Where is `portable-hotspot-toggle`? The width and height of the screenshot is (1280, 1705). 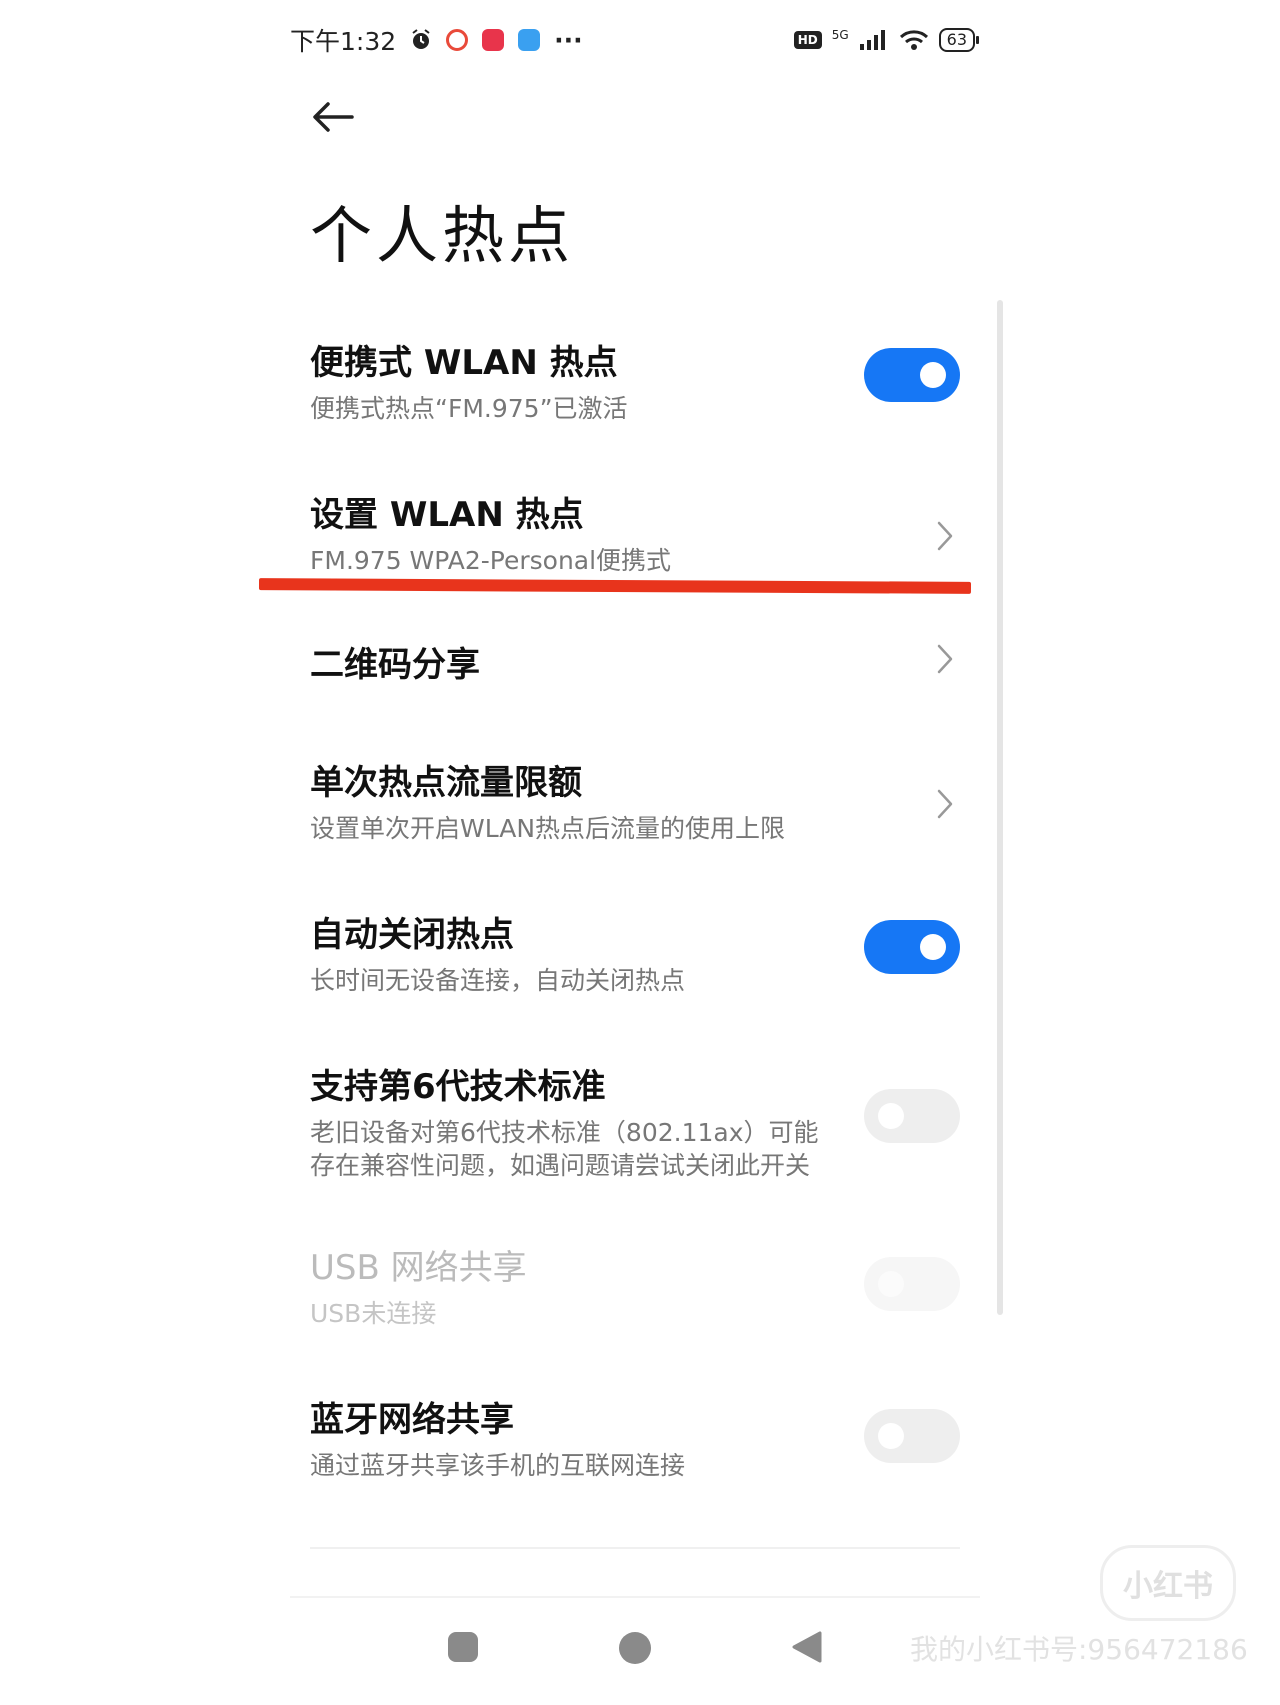
portable-hotspot-toggle is located at coordinates (912, 375).